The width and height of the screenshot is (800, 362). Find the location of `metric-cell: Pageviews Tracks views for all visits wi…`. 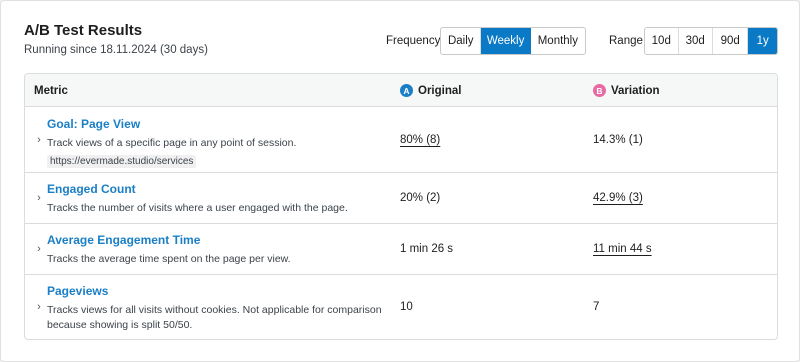

metric-cell: Pageviews Tracks views for all visits wi… is located at coordinates (217, 308).